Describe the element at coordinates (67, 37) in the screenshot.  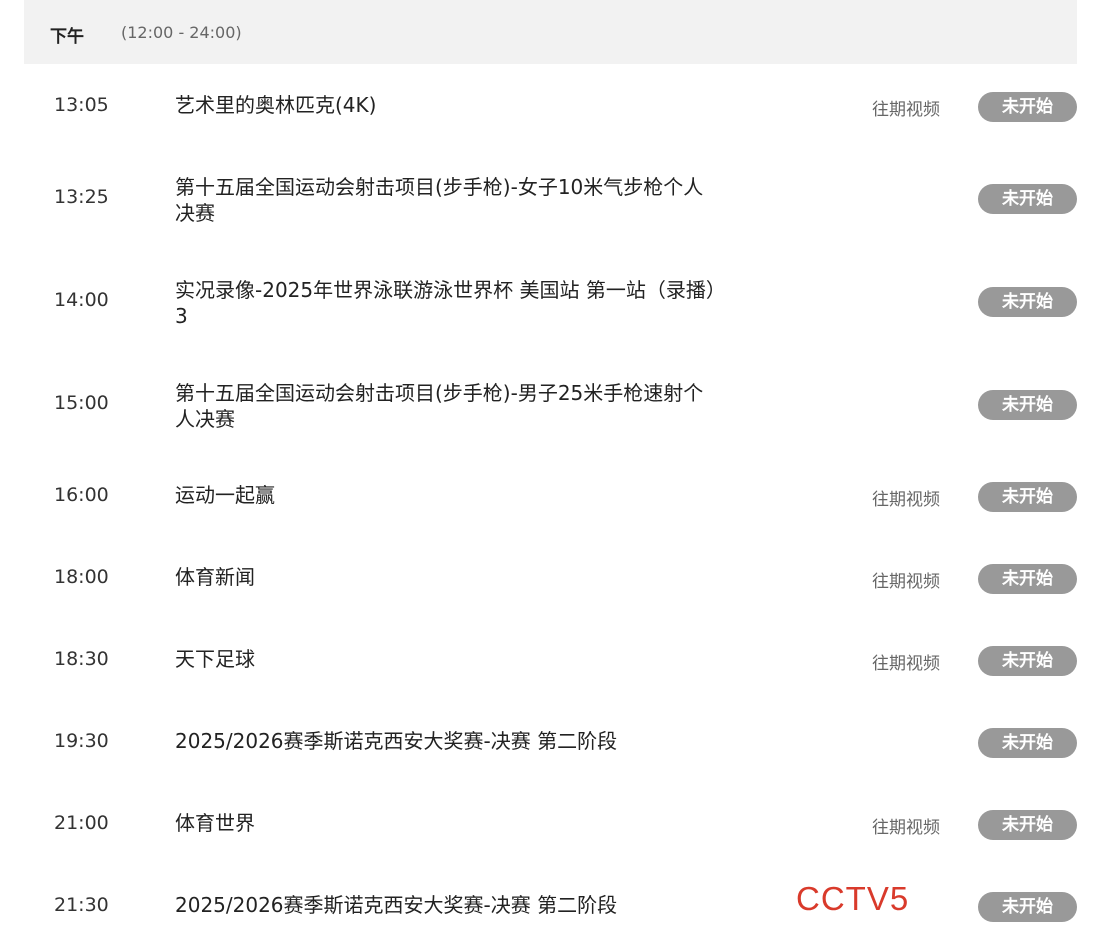
I see `period-title: 下午` at that location.